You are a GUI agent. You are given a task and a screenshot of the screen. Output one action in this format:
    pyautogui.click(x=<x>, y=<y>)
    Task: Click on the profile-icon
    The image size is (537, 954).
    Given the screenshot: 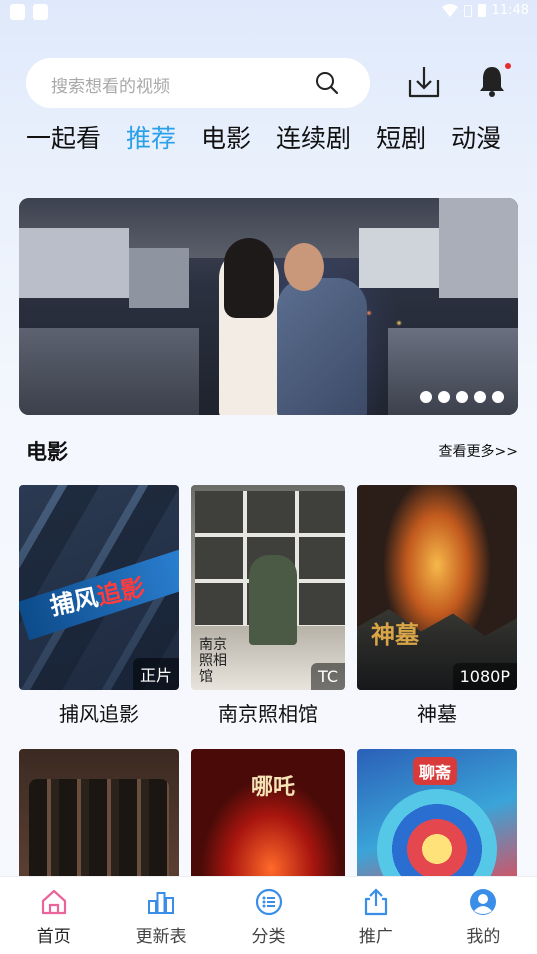 What is the action you would take?
    pyautogui.click(x=483, y=902)
    